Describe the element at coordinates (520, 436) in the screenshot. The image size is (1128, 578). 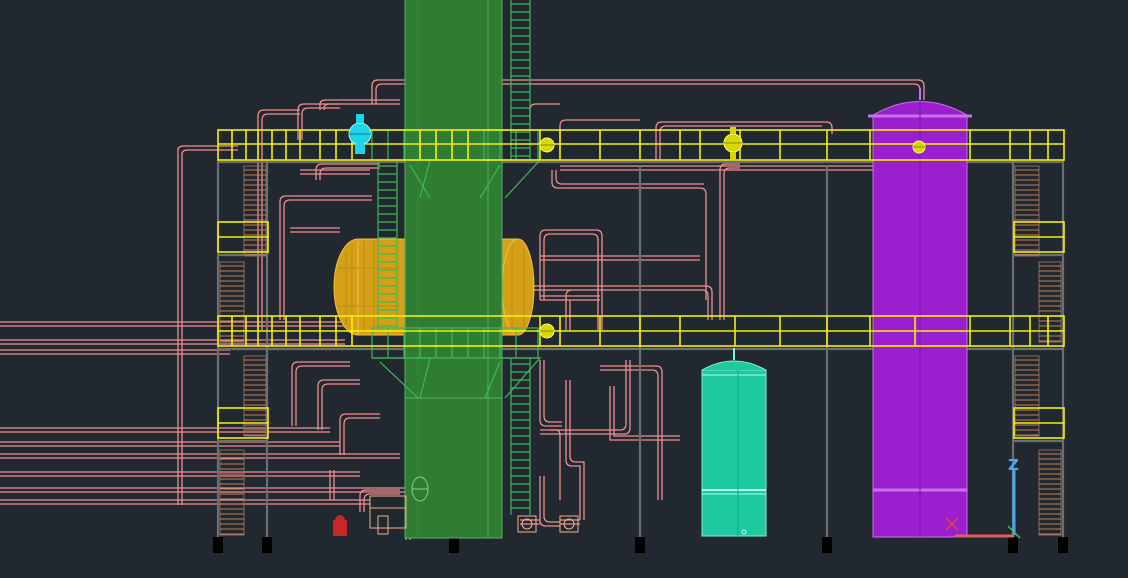
I see `ladder-lower` at that location.